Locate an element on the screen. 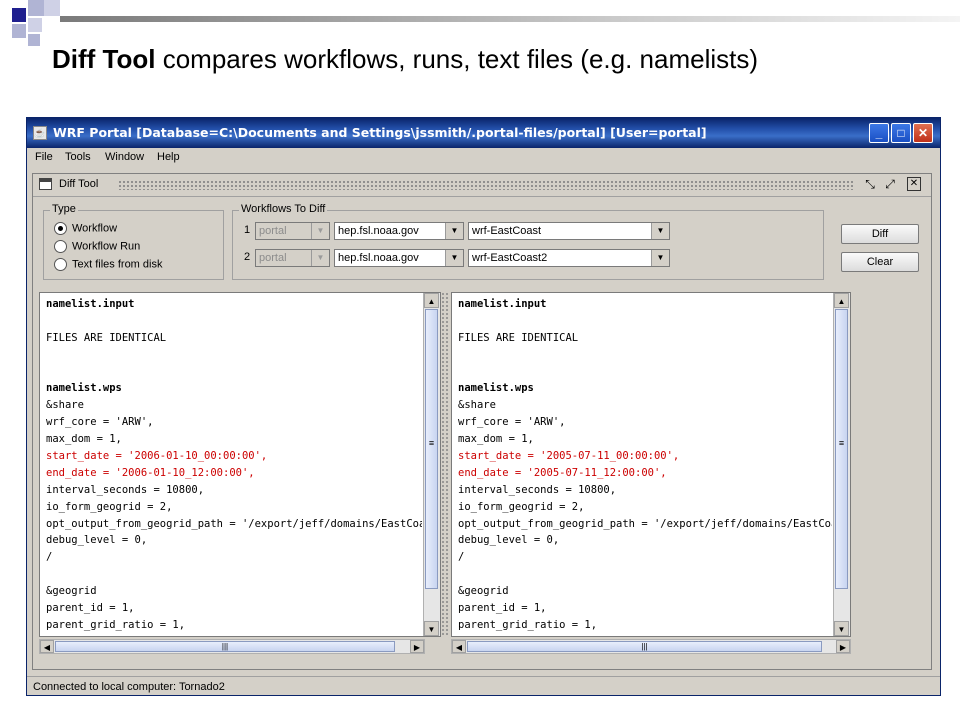  app-icon: ☕ is located at coordinates (40, 133).